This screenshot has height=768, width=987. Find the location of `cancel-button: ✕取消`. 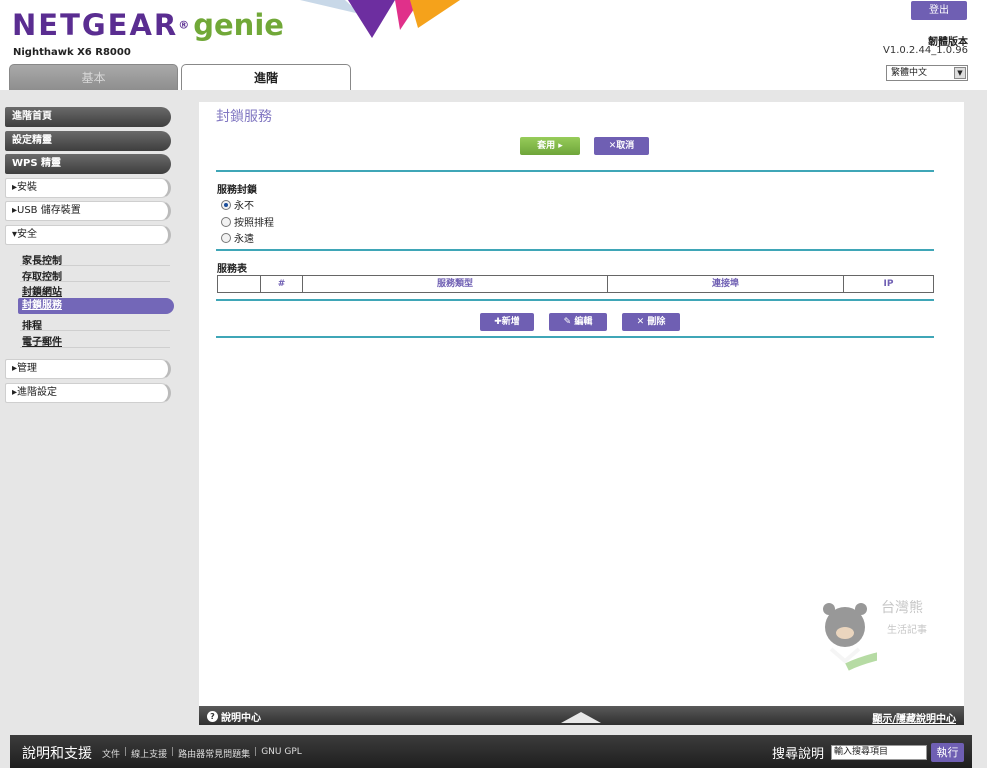

cancel-button: ✕取消 is located at coordinates (621, 146).